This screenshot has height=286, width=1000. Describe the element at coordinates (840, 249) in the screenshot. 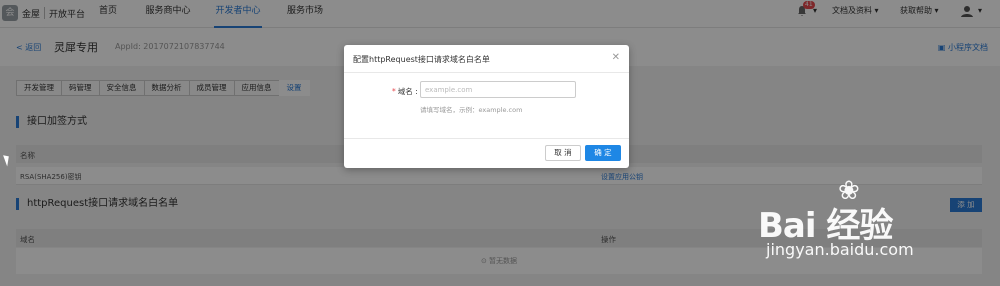

I see `watermark-url: jingyan.baidu.com` at that location.